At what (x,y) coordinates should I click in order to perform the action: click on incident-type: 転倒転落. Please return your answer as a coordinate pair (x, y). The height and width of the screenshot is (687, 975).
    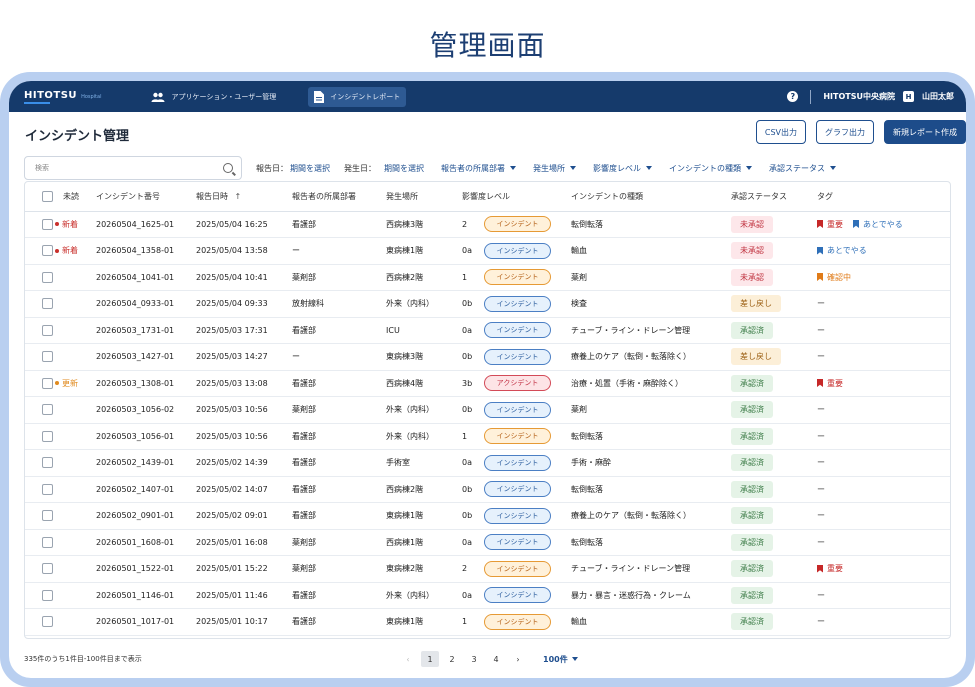
    Looking at the image, I should click on (651, 489).